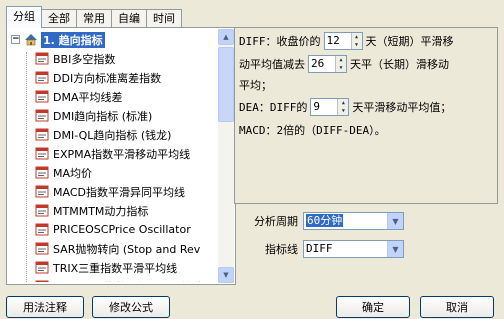 This screenshot has height=319, width=504. I want to click on tree-item-label: SAR抛物转向 (Stop and Rev, so click(127, 249).